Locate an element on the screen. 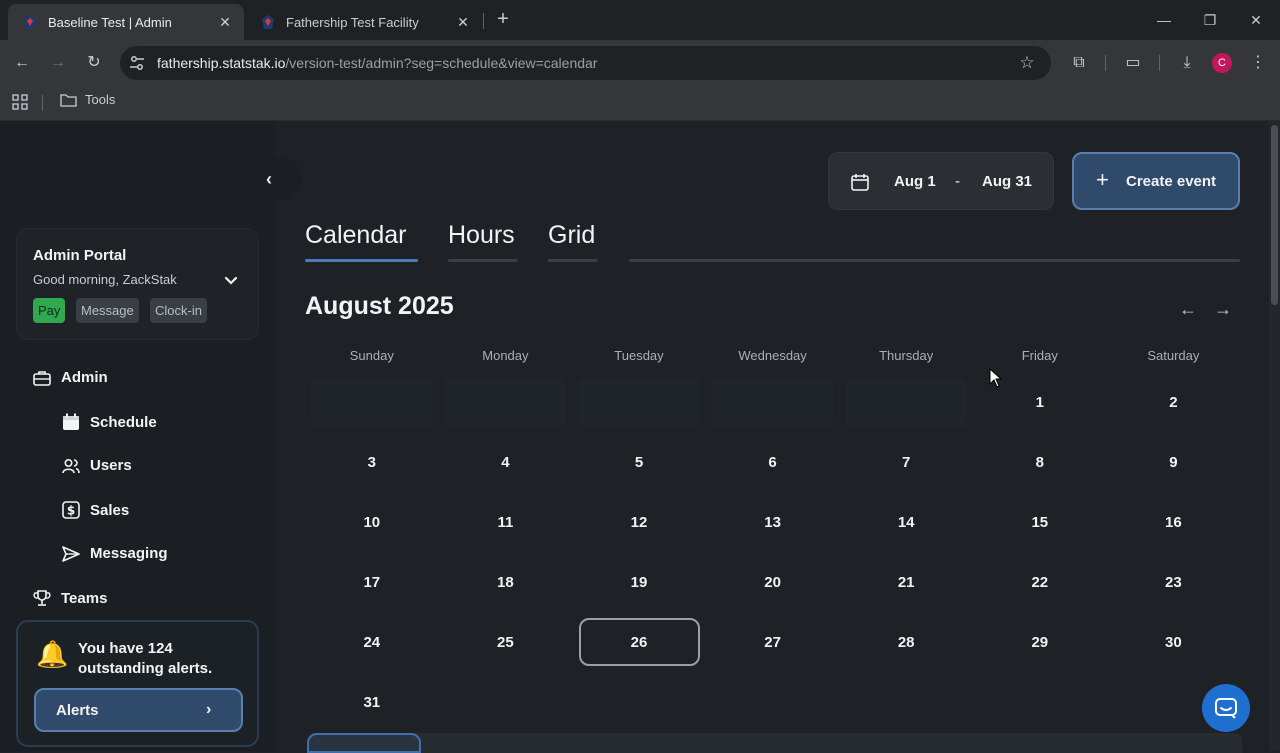 The height and width of the screenshot is (753, 1280). calendar-day: 17 is located at coordinates (371, 582).